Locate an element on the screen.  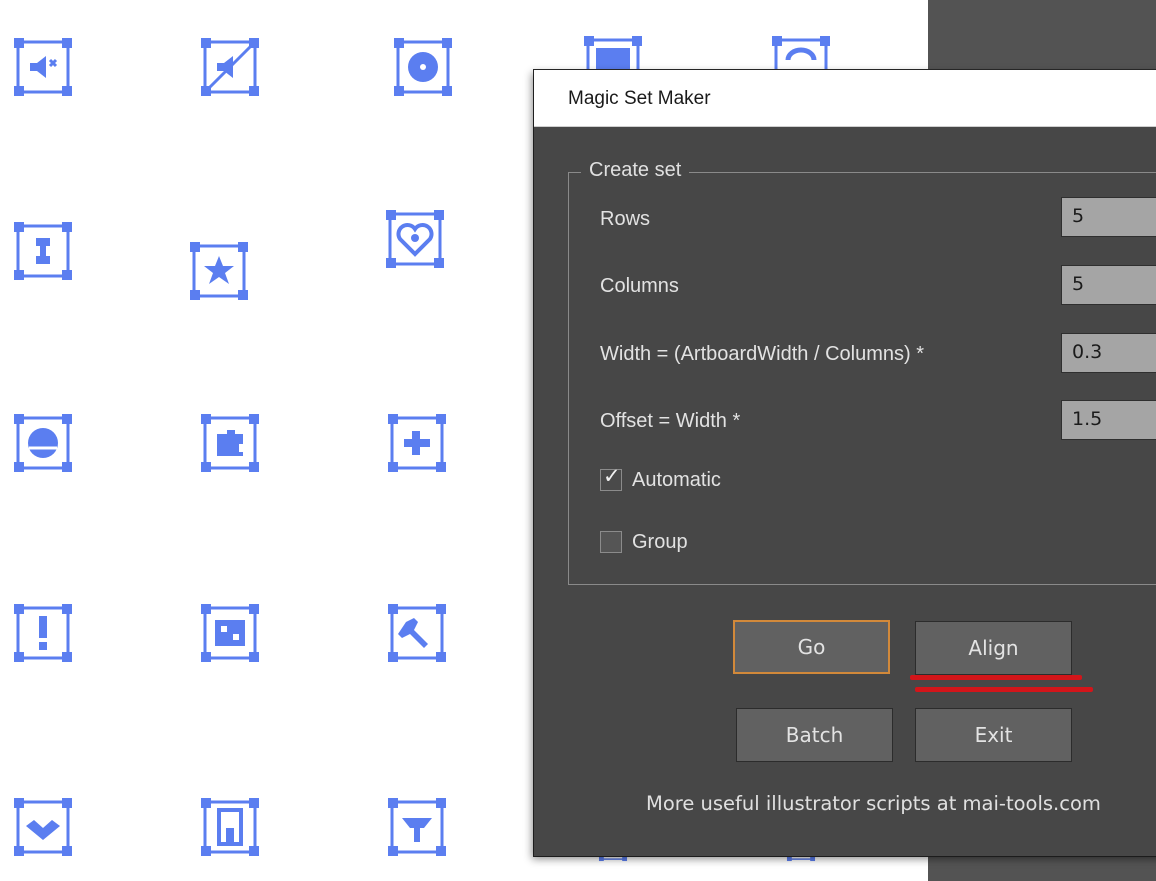
exclamation-icon is located at coordinates (43, 633).